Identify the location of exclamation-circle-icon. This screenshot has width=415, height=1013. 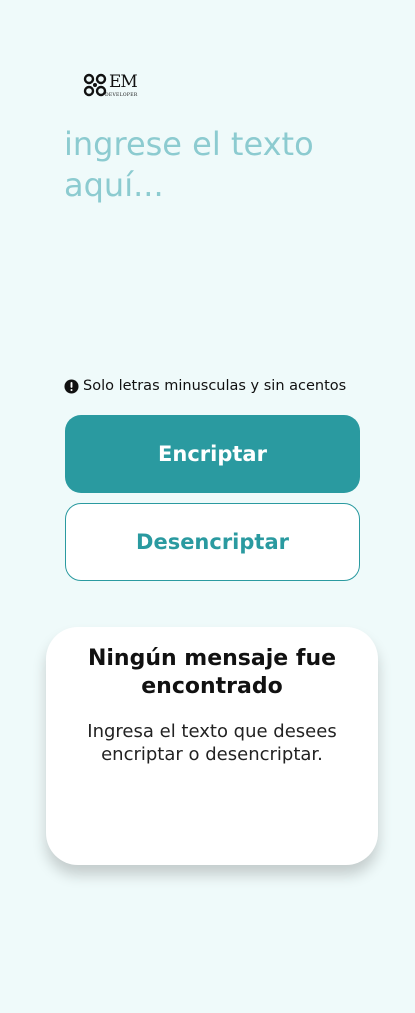
(71, 386).